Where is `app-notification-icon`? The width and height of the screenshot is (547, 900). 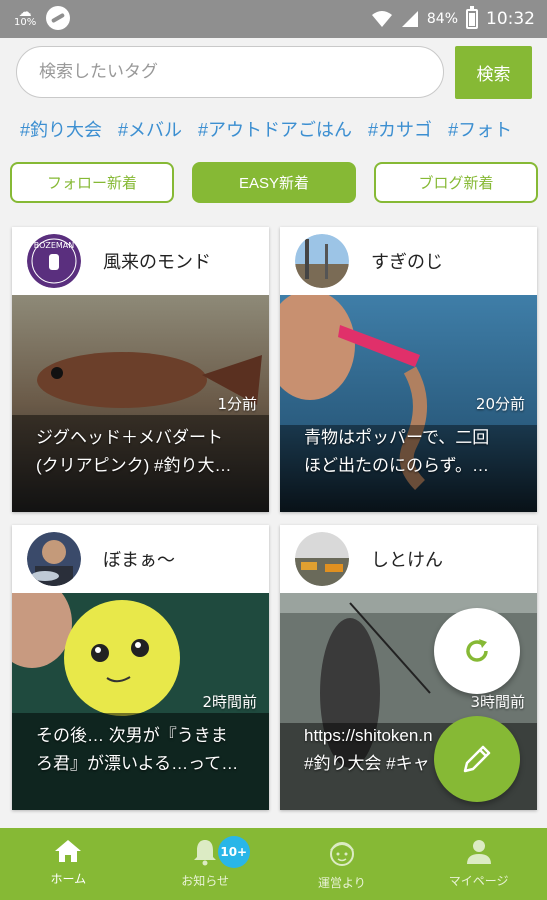 app-notification-icon is located at coordinates (58, 18).